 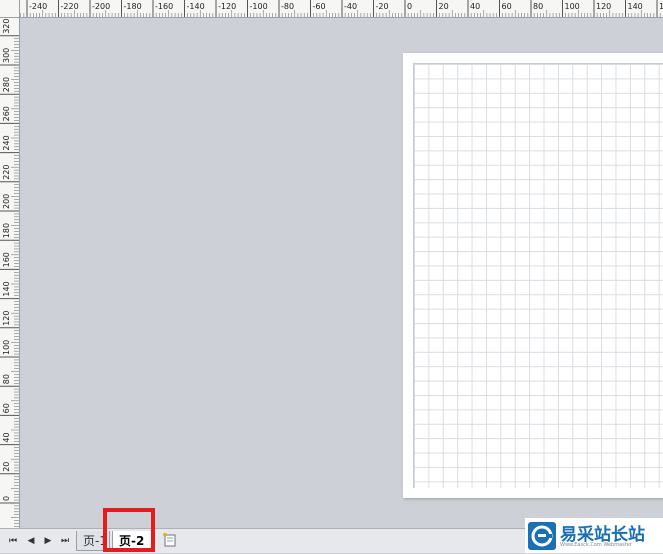 I want to click on ruler-label: -240, so click(x=38, y=6).